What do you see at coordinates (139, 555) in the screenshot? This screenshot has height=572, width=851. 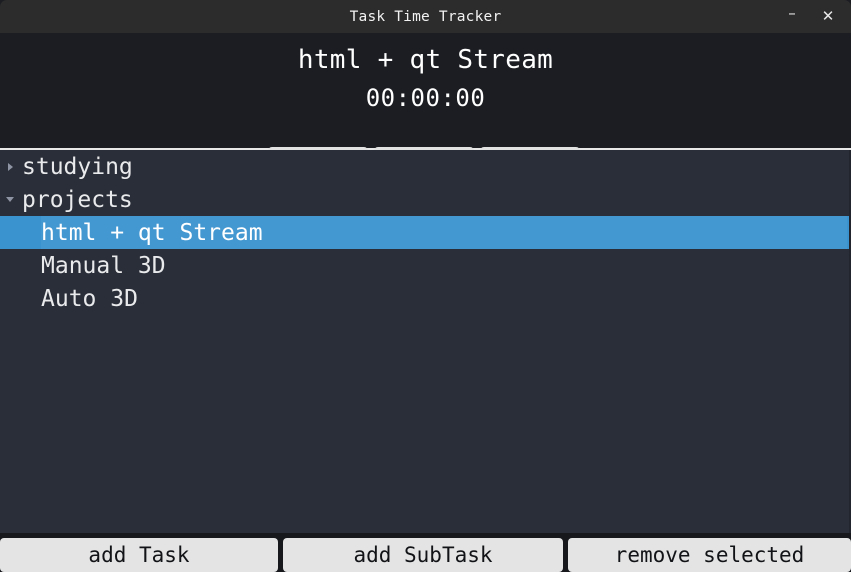 I see `add-task-button: add Task` at bounding box center [139, 555].